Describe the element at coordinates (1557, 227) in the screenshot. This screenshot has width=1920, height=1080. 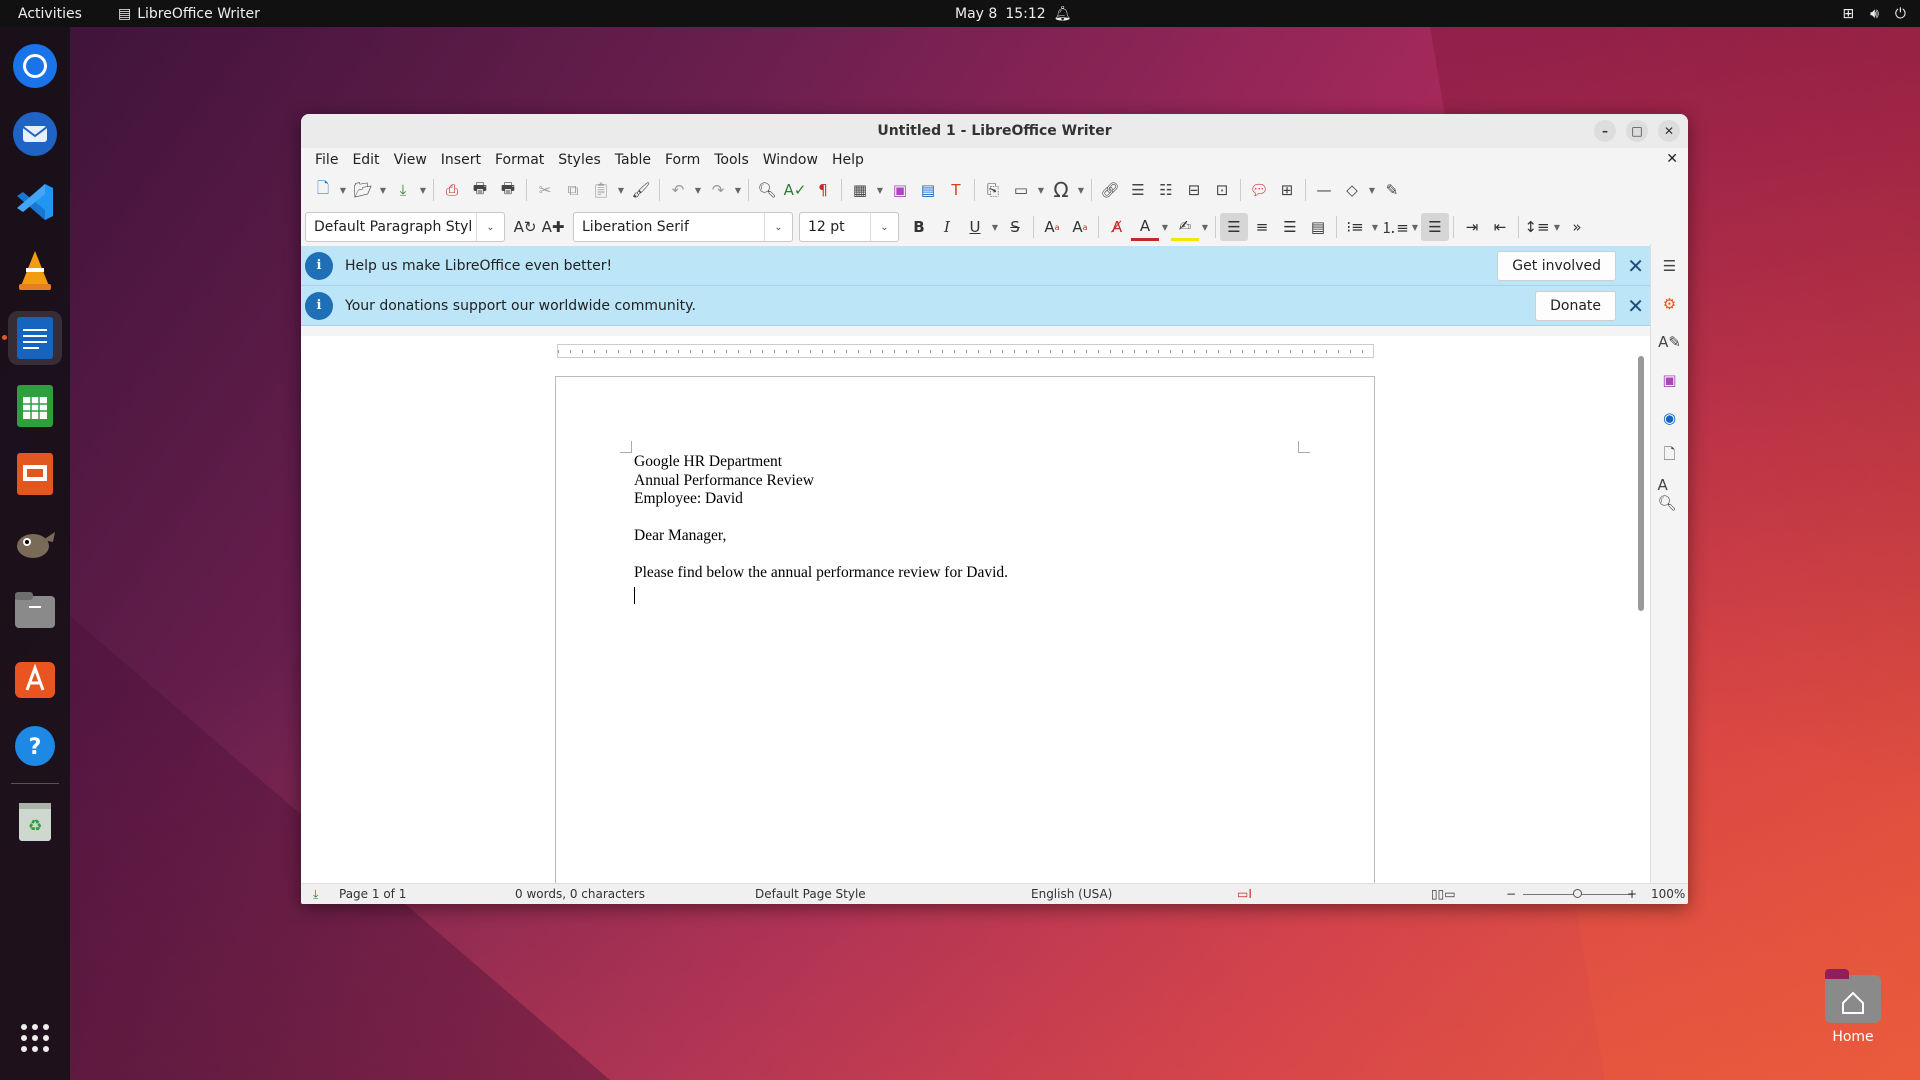
I see `spacing-dropdown-icon: ▼` at that location.